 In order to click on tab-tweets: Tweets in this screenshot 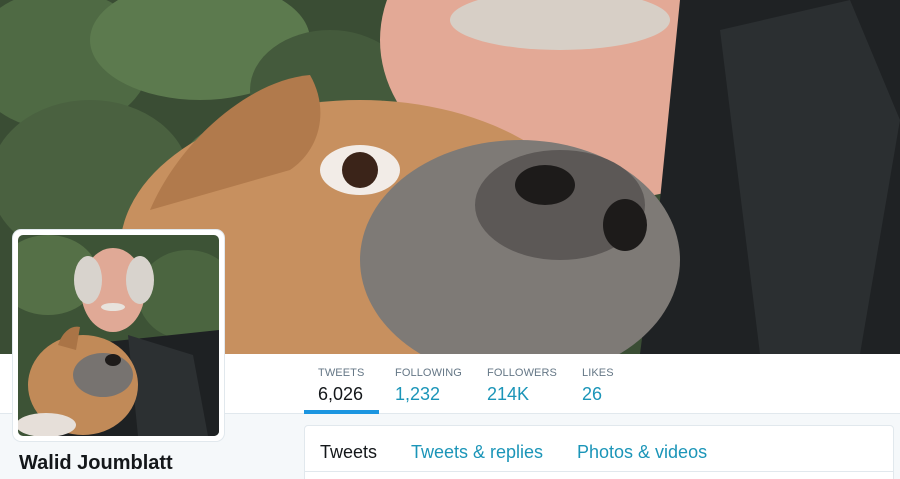, I will do `click(348, 452)`.